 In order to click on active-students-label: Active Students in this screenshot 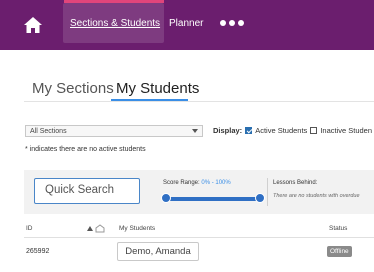, I will do `click(281, 130)`.